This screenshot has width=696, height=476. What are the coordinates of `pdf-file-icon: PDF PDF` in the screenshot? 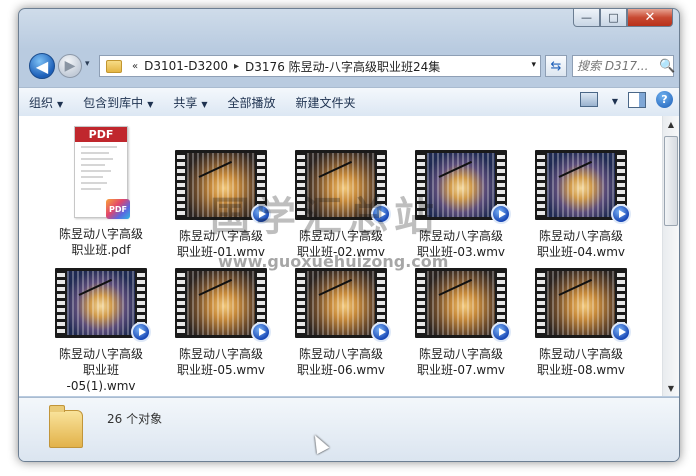 It's located at (102, 172).